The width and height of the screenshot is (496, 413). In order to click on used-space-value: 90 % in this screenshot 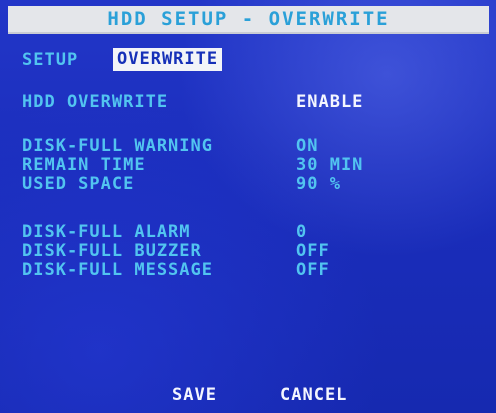, I will do `click(318, 184)`.